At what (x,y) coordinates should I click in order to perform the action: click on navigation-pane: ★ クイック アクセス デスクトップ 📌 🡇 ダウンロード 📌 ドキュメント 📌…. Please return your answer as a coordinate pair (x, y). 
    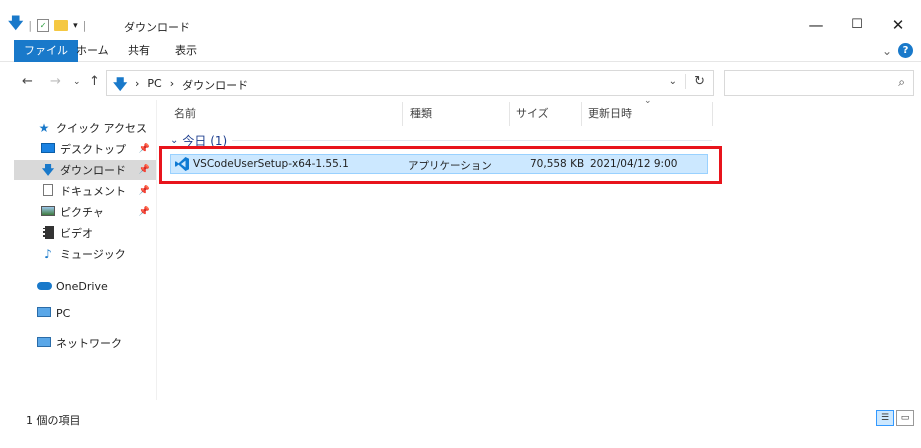
    Looking at the image, I should click on (78, 250).